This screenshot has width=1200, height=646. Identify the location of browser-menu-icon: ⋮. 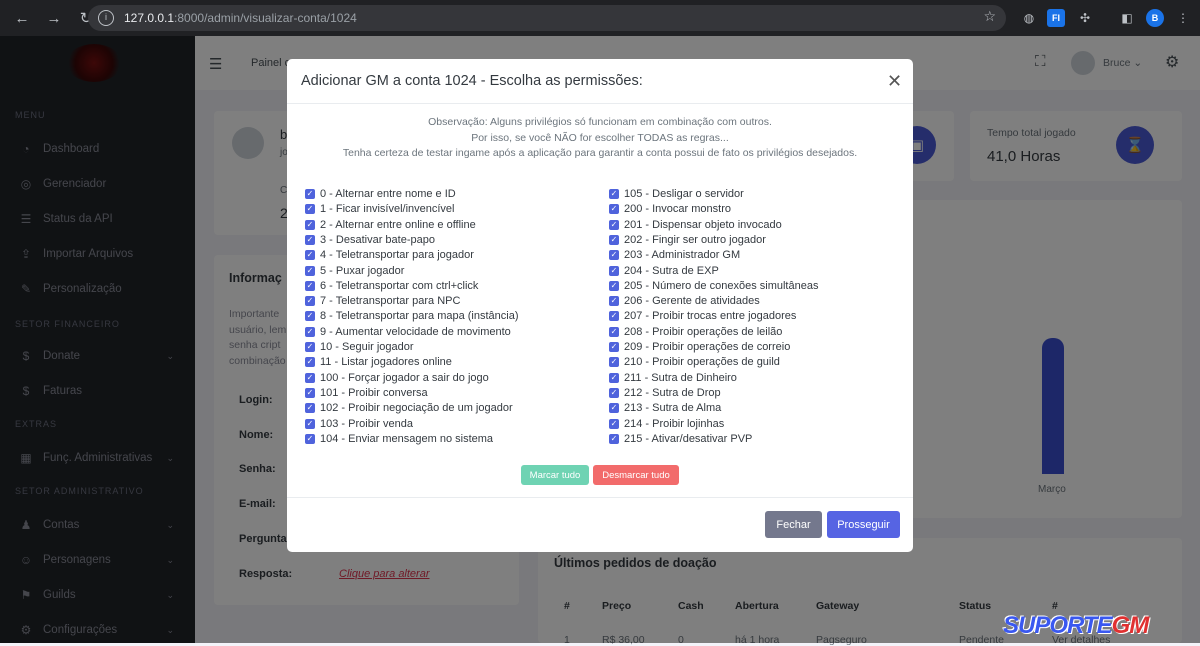
(1183, 18).